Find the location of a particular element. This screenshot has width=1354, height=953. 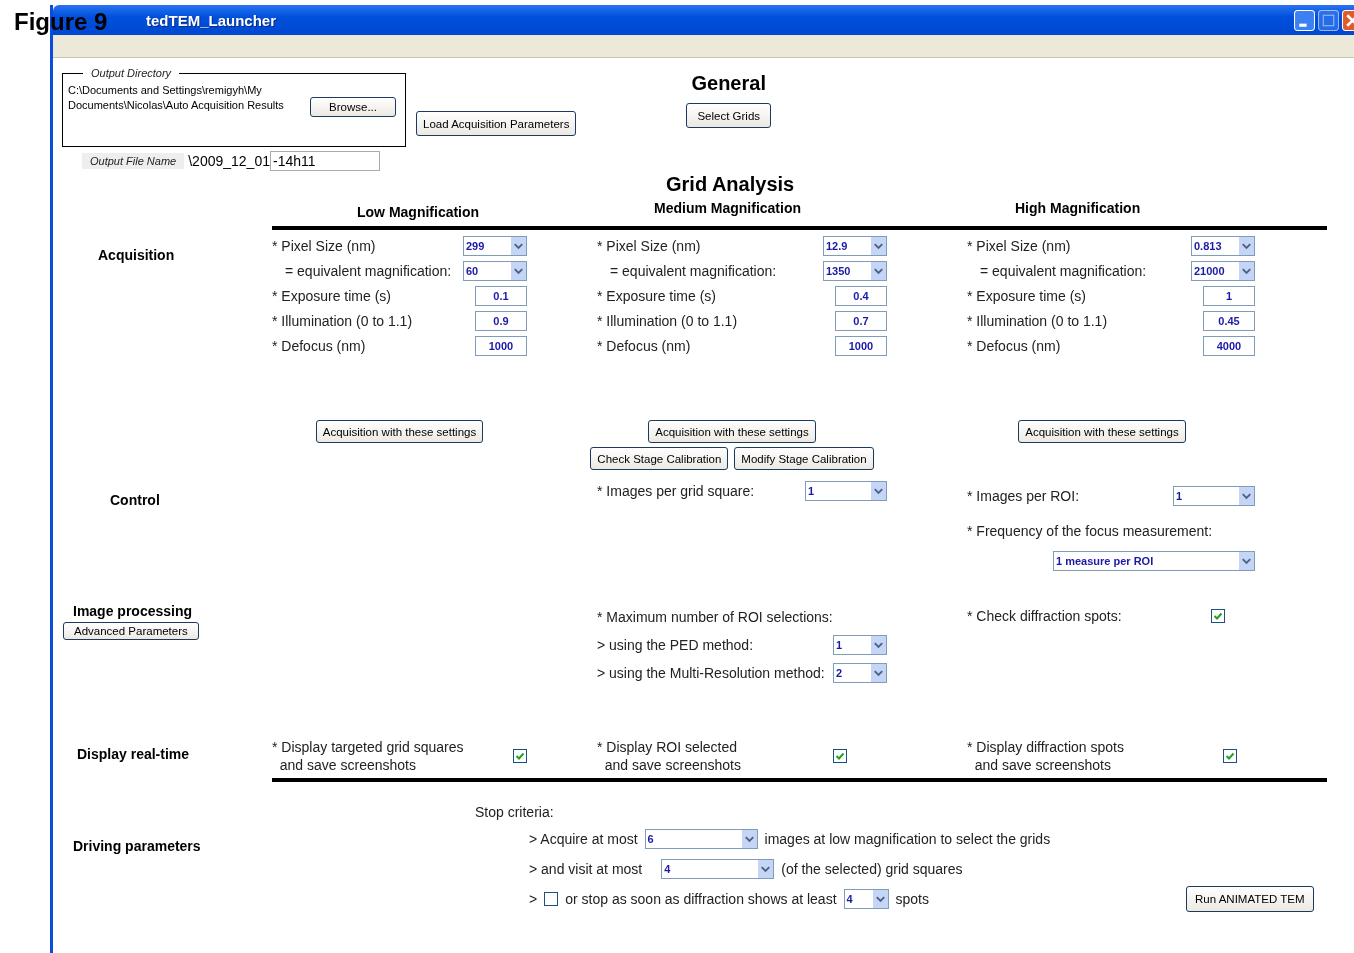

dropdown: 21000 is located at coordinates (1223, 270).